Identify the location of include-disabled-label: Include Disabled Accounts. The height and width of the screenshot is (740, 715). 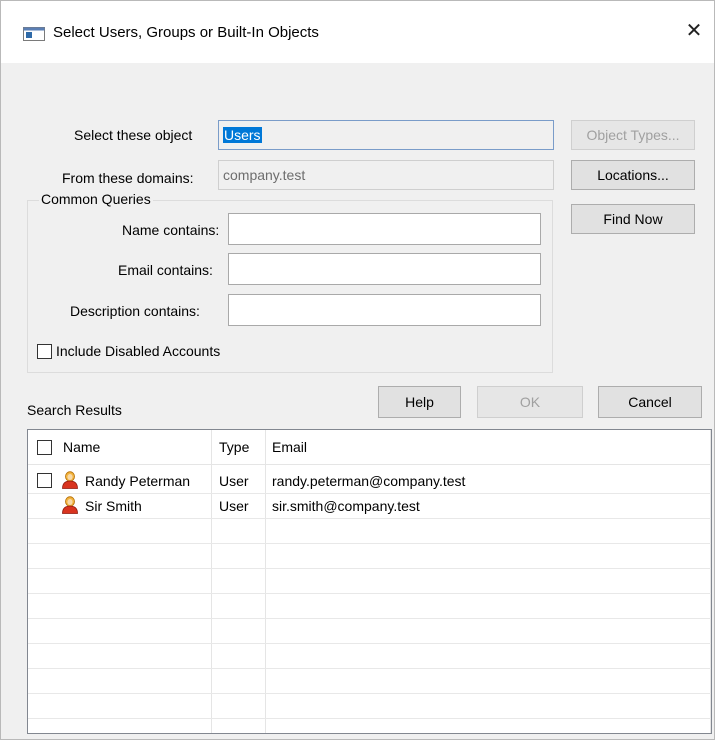
(138, 351).